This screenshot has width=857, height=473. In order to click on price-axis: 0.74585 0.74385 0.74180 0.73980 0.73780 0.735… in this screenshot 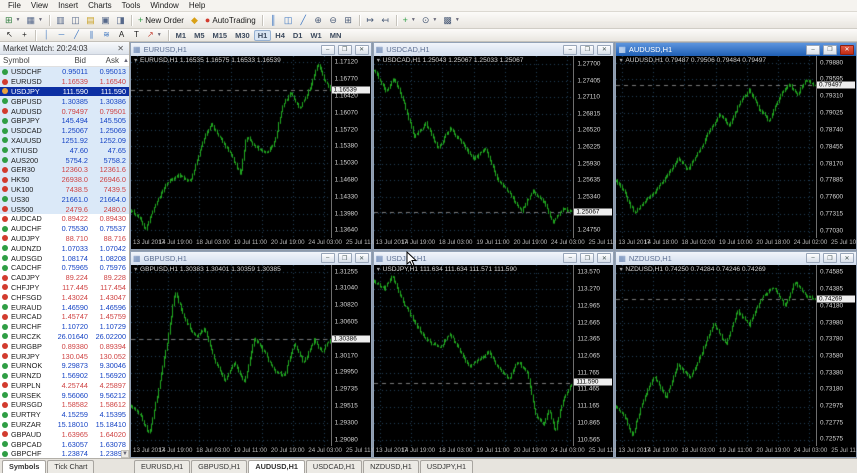, I will do `click(836, 355)`.